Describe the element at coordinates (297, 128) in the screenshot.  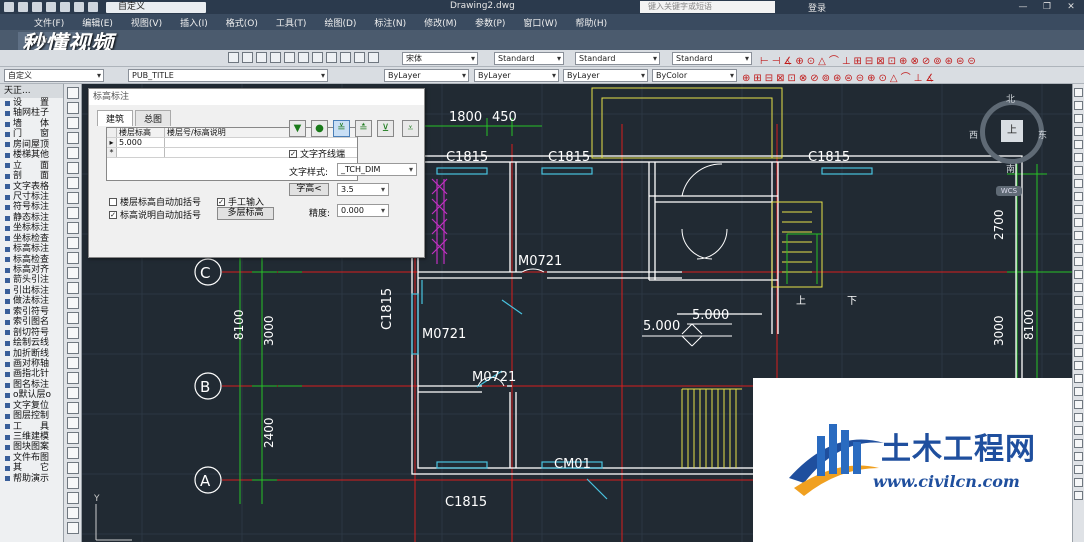
I see `elevation-symbol-1-icon: ▼` at that location.